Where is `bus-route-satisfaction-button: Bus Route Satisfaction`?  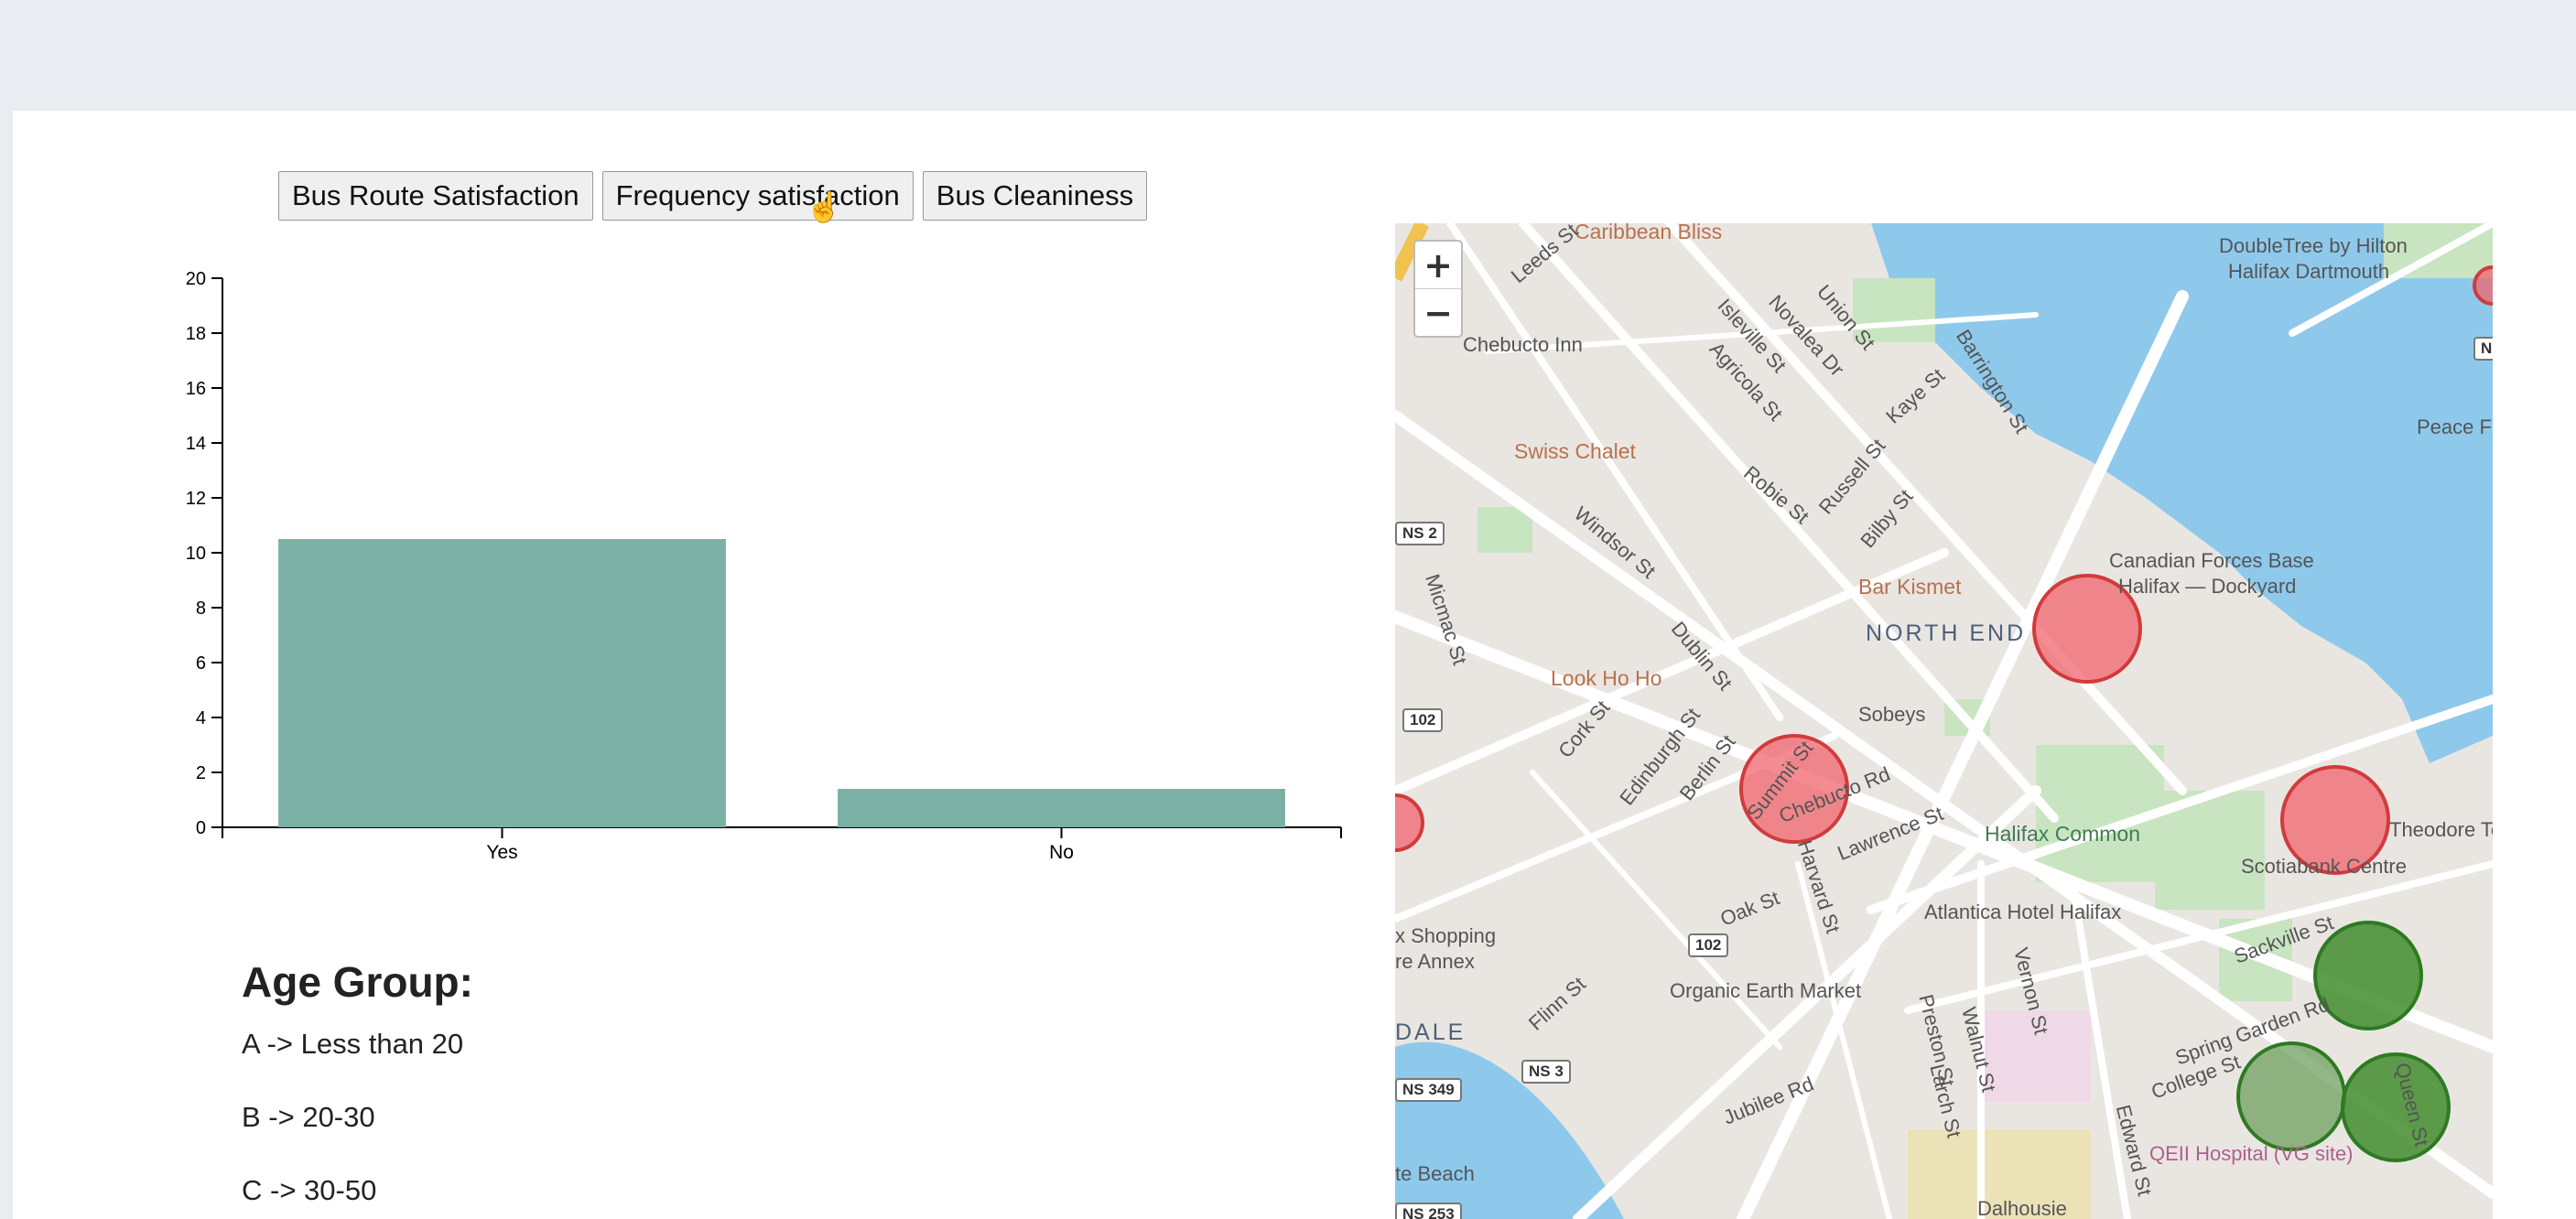 bus-route-satisfaction-button: Bus Route Satisfaction is located at coordinates (436, 196).